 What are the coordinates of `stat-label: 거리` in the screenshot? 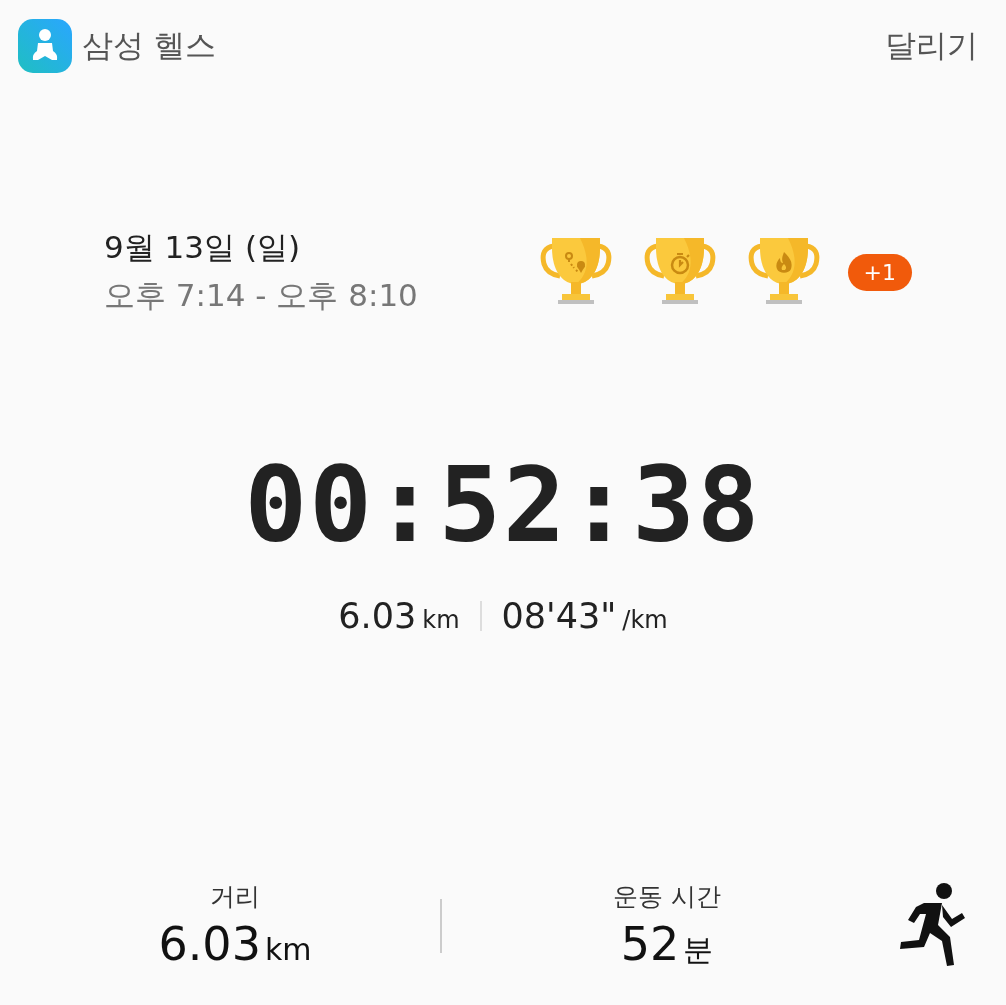 It's located at (235, 897).